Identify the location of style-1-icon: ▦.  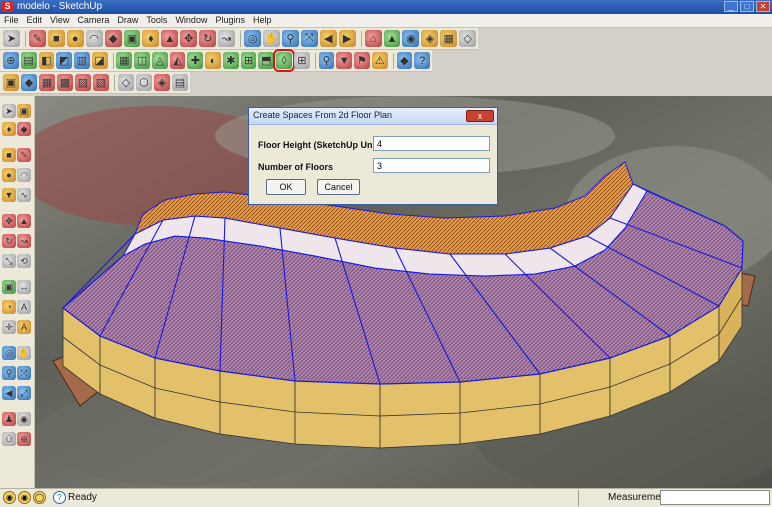
(47, 82).